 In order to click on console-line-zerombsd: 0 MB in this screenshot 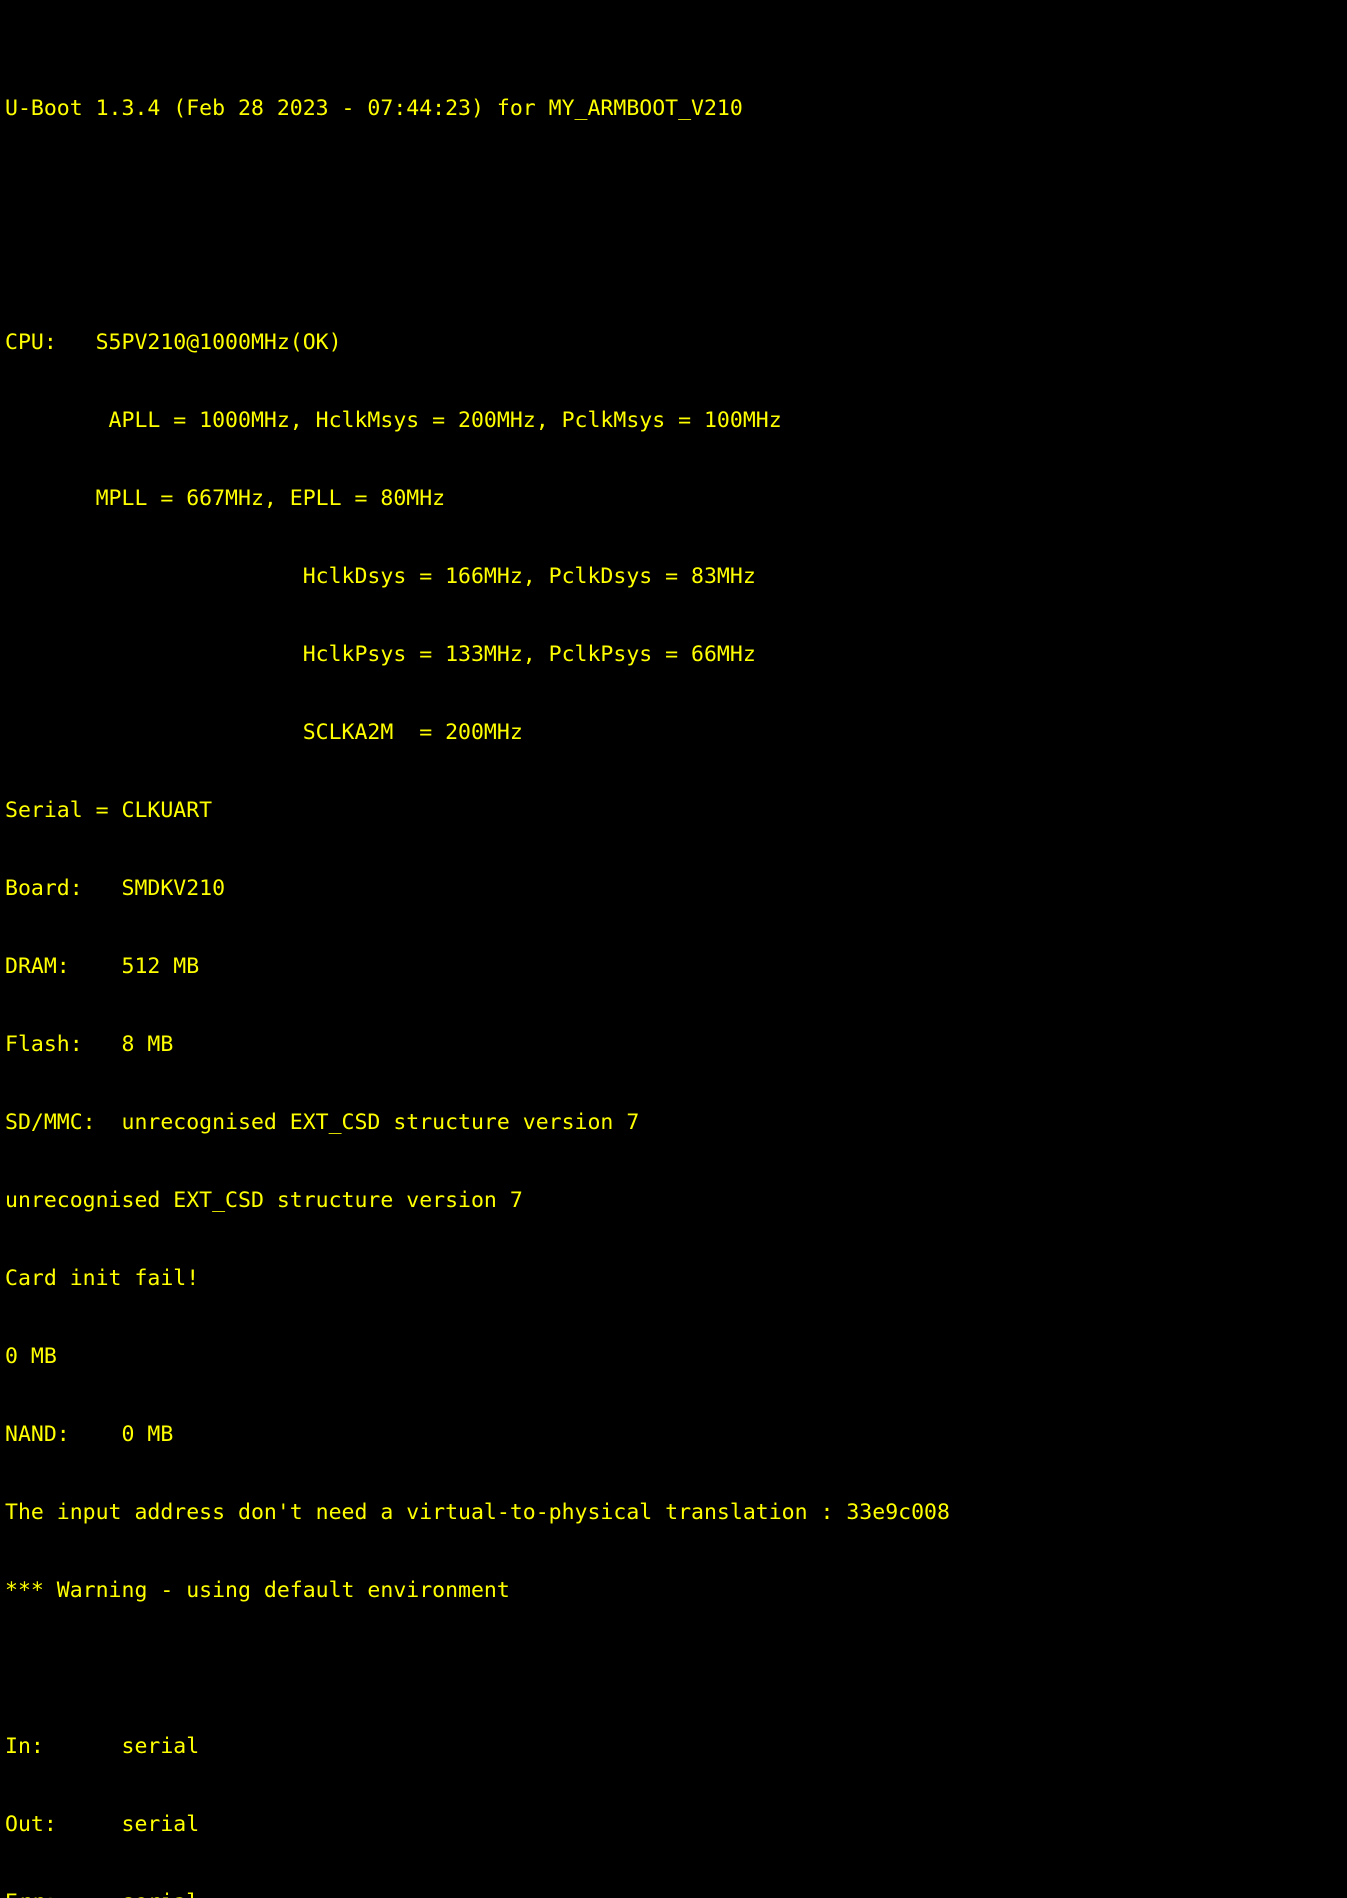, I will do `click(31, 1356)`.